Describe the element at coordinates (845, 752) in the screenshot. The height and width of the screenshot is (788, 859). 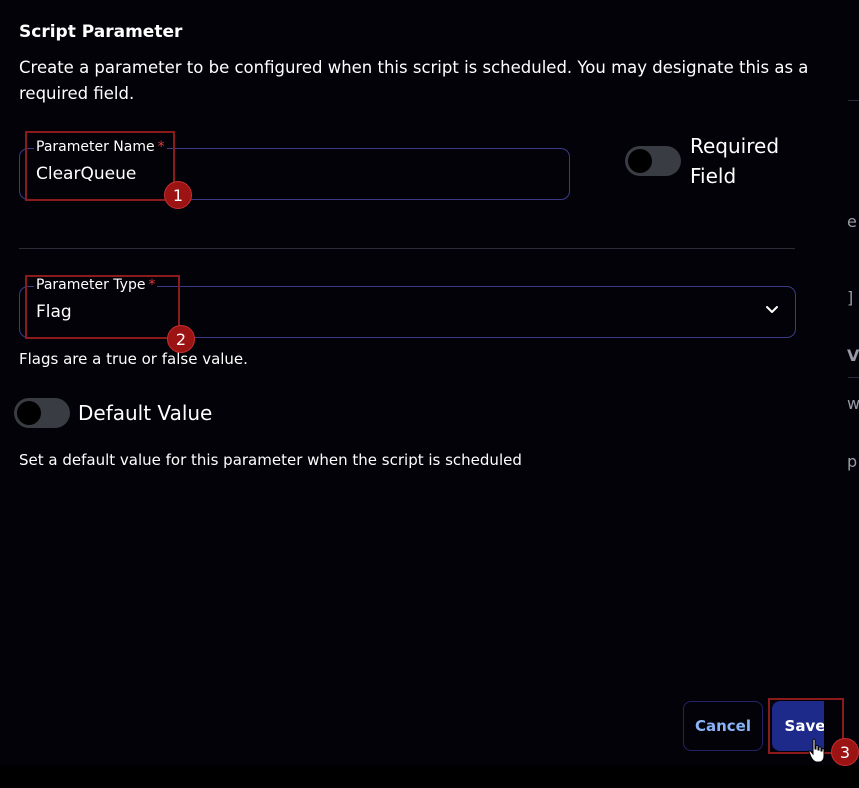
I see `annotation-marker-3: 3` at that location.